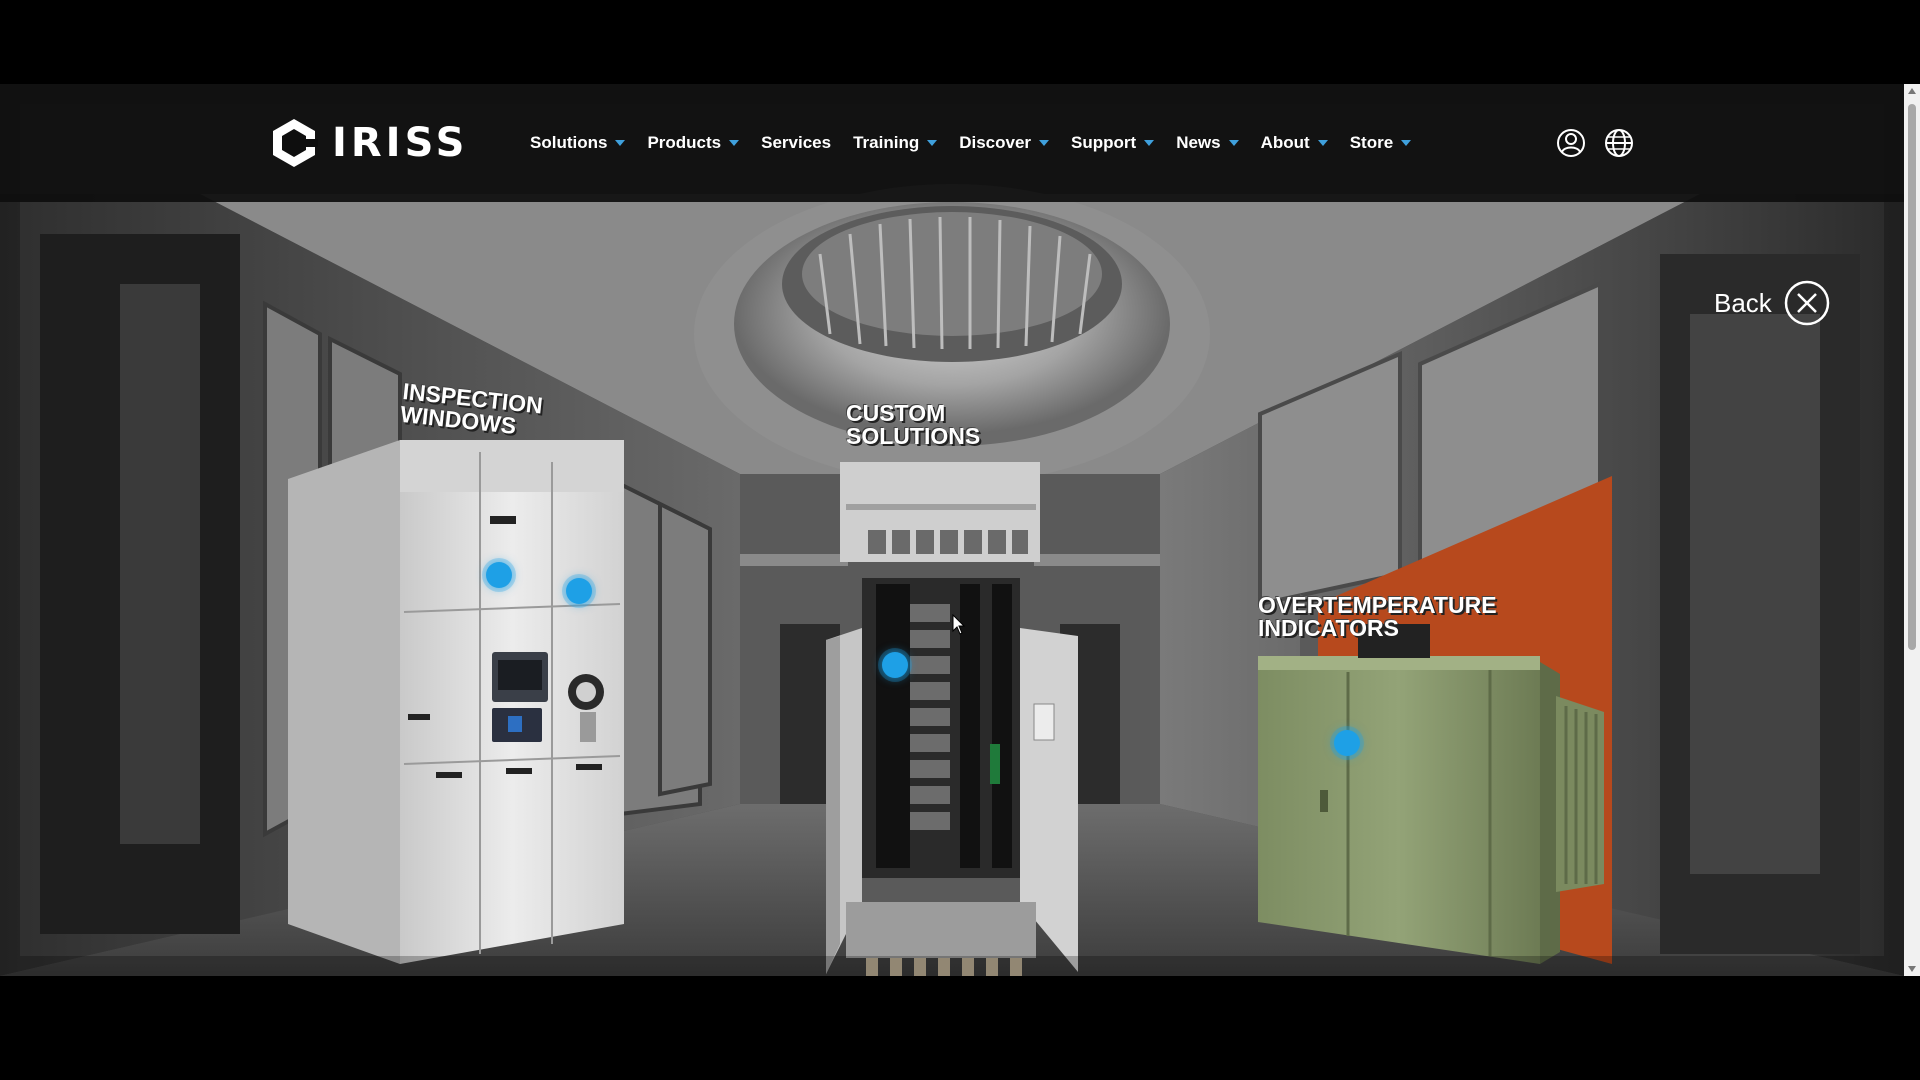 The image size is (1920, 1080). I want to click on nav-item-training: Training, so click(895, 143).